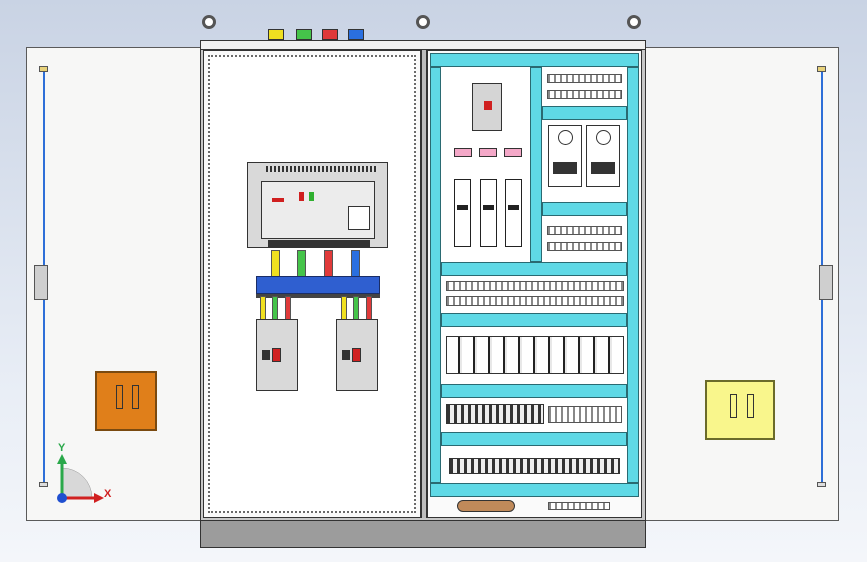 The width and height of the screenshot is (867, 562). I want to click on breaker-front-panel, so click(318, 210).